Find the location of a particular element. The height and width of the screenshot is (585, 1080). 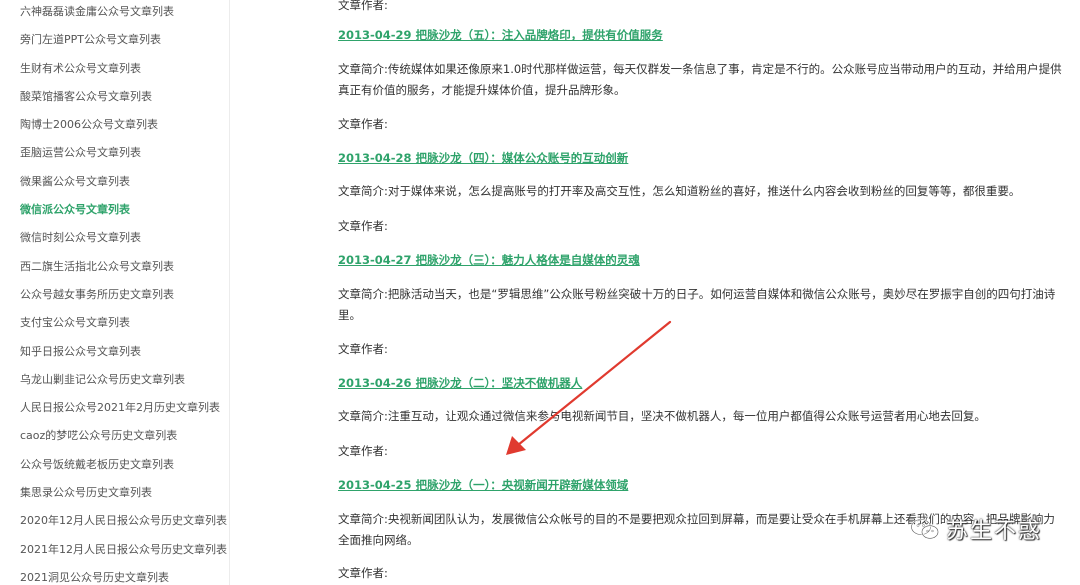

article-title-link: 2013-04-29 把脉沙龙（五）：注入品牌烙印，提供有价值服务 is located at coordinates (500, 35).